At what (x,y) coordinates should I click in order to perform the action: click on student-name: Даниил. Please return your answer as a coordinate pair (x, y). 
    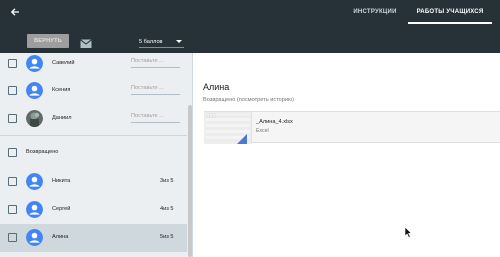
    Looking at the image, I should click on (62, 118).